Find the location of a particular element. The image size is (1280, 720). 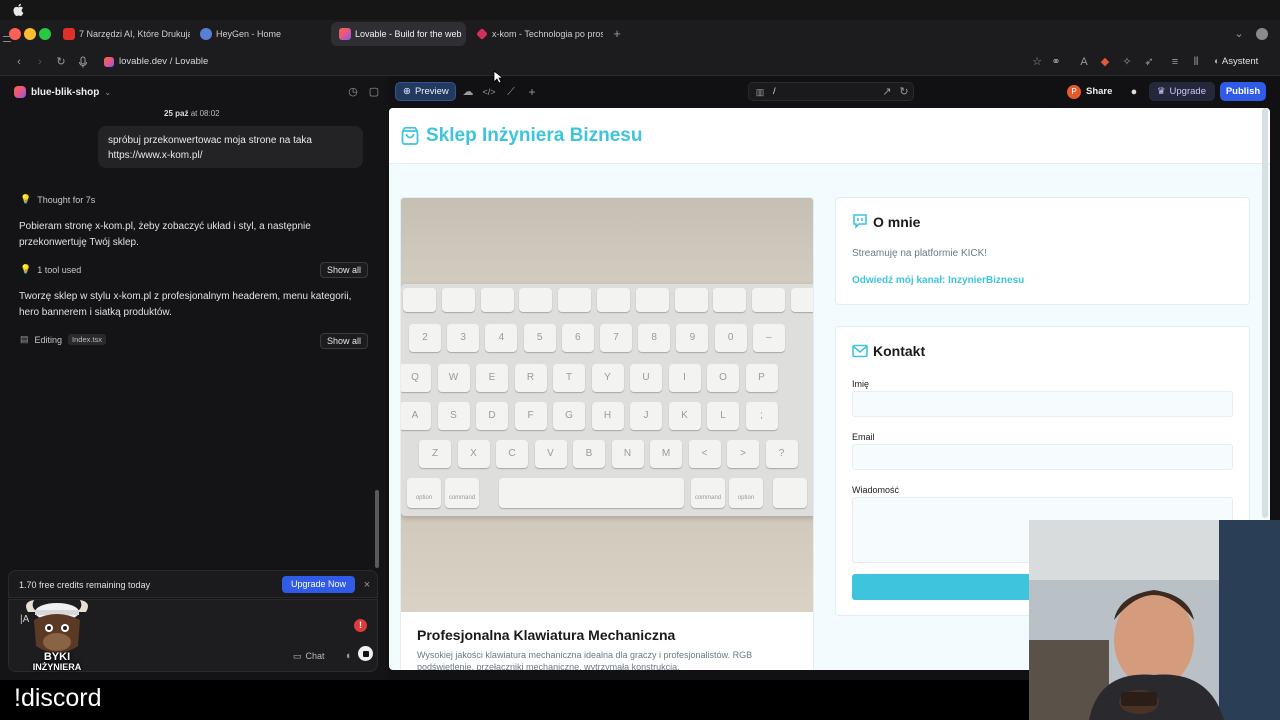

bookmark-star-icon: ☆ is located at coordinates (1037, 62).